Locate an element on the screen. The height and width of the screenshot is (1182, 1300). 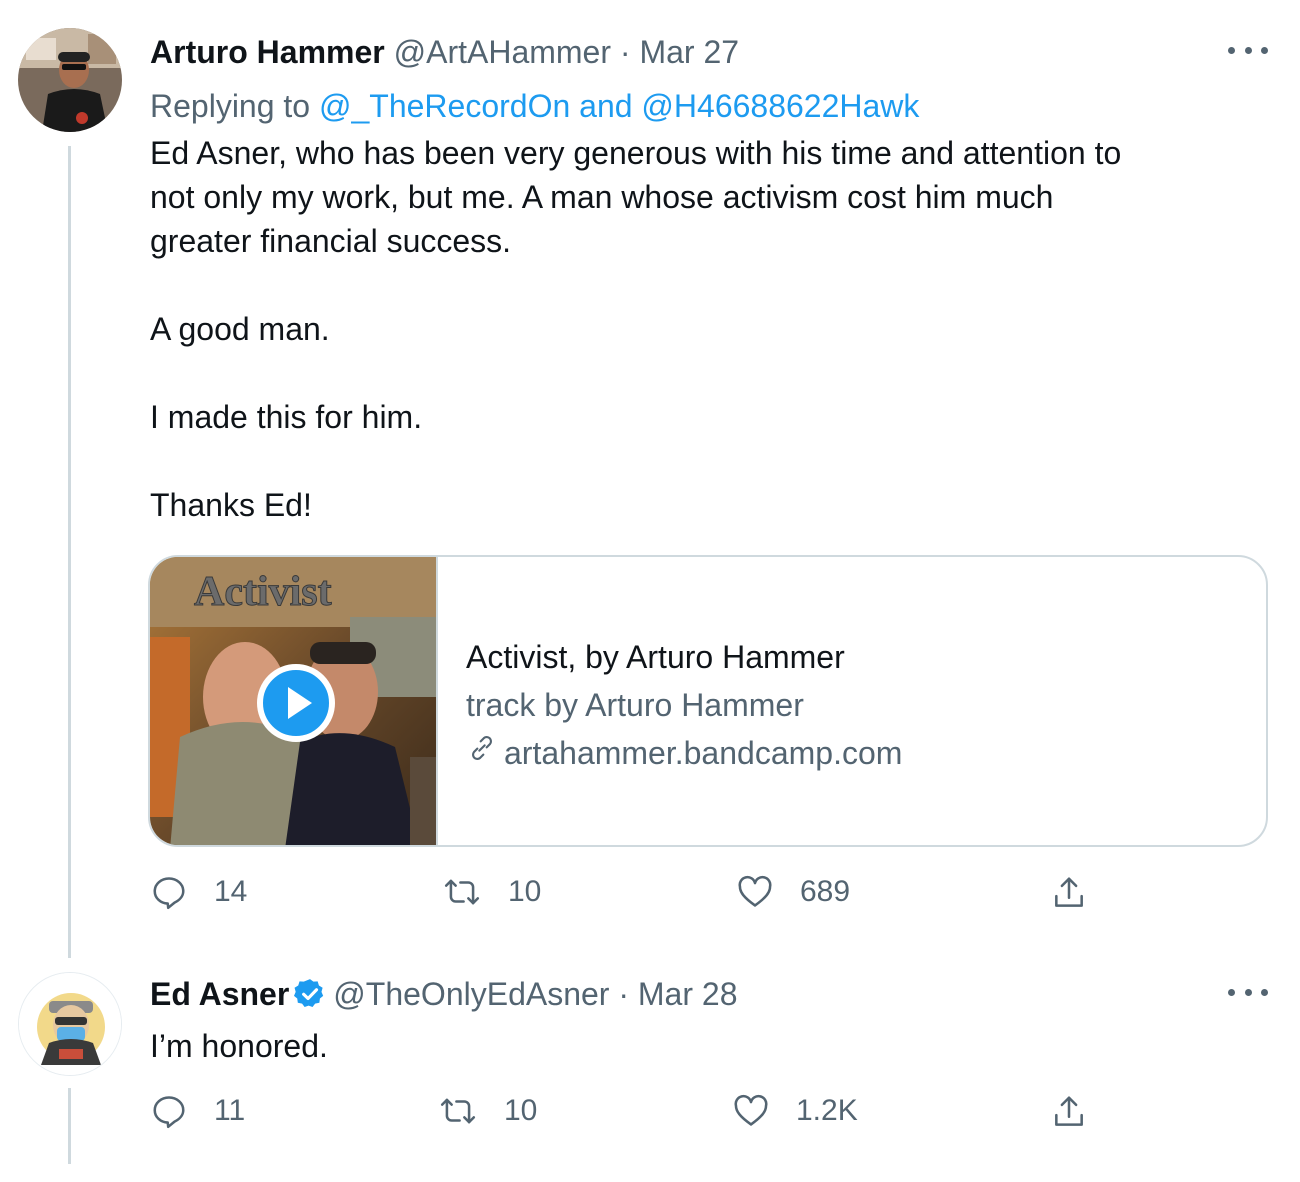
link-icon is located at coordinates (482, 753).